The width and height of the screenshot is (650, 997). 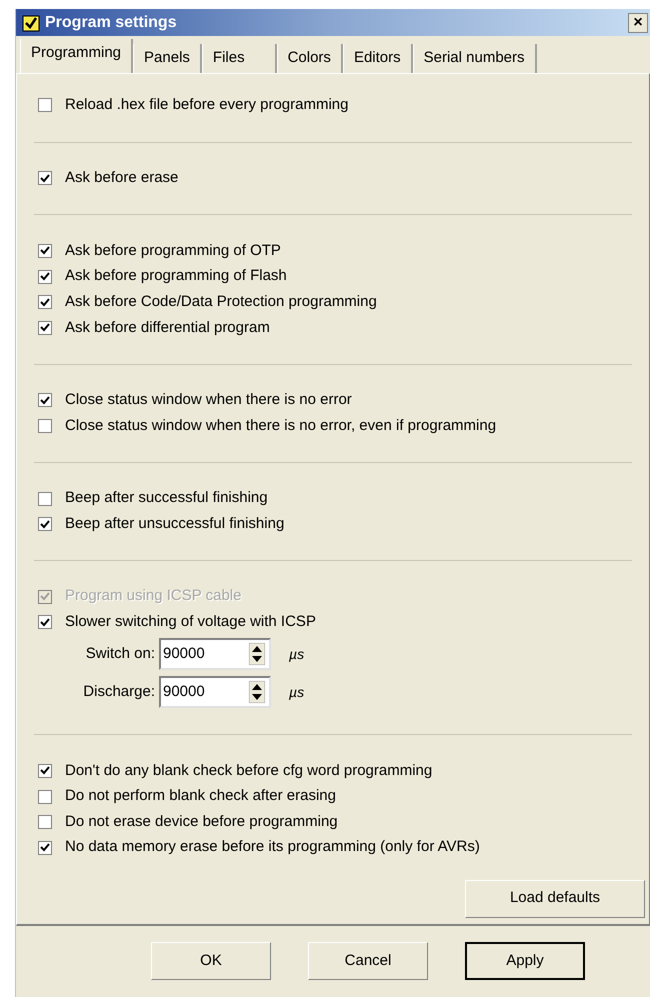 I want to click on checkbox-label: No data memory erase before its programming (only for AVRs), so click(x=272, y=847).